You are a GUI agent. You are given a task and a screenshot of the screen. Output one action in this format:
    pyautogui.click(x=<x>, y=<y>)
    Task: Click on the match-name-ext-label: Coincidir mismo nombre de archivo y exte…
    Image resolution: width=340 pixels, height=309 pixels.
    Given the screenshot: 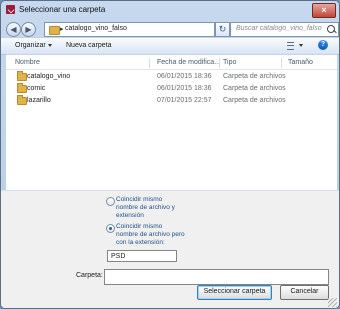 What is the action you would take?
    pyautogui.click(x=151, y=208)
    